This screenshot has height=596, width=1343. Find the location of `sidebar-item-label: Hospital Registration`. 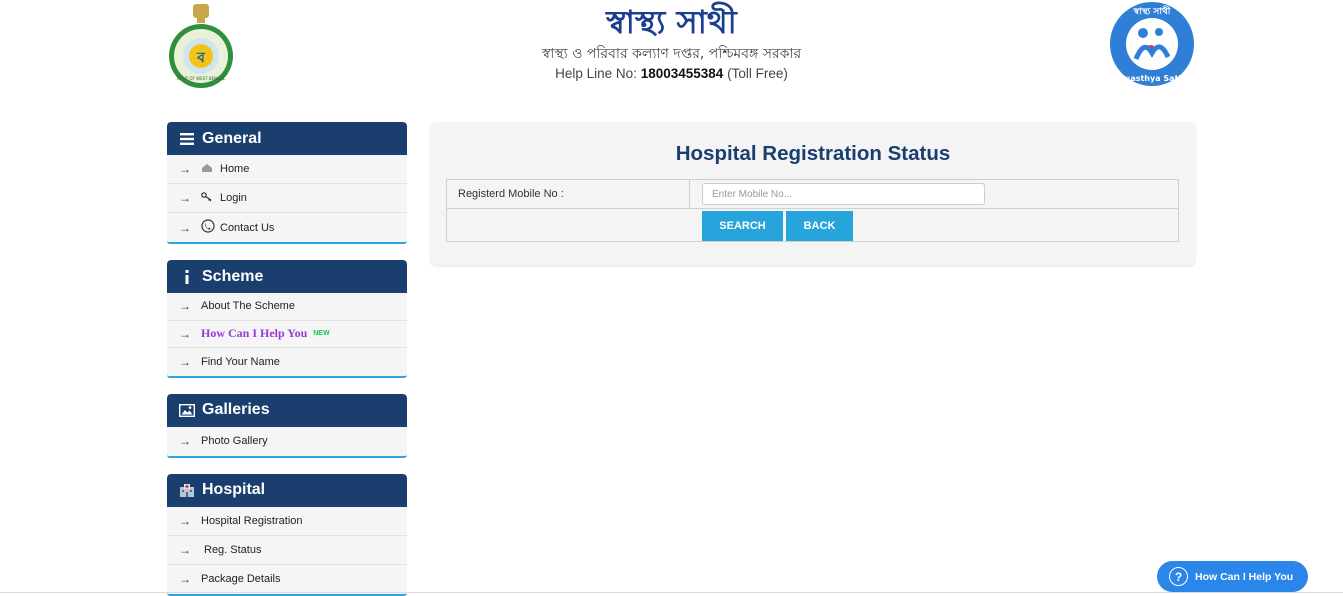

sidebar-item-label: Hospital Registration is located at coordinates (252, 520).